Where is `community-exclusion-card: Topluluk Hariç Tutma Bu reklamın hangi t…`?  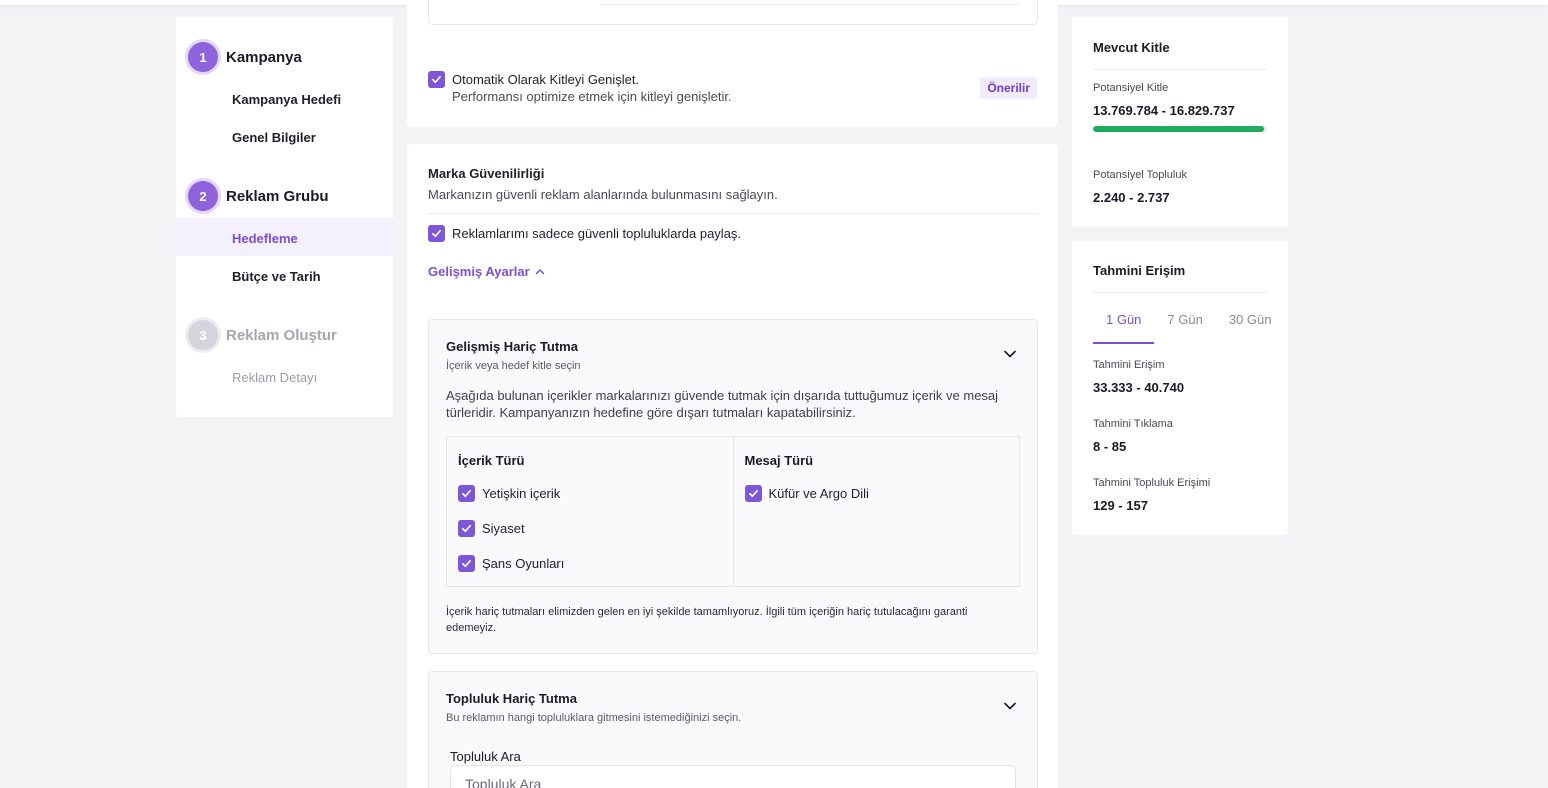
community-exclusion-card: Topluluk Hariç Tutma Bu reklamın hangi t… is located at coordinates (733, 729).